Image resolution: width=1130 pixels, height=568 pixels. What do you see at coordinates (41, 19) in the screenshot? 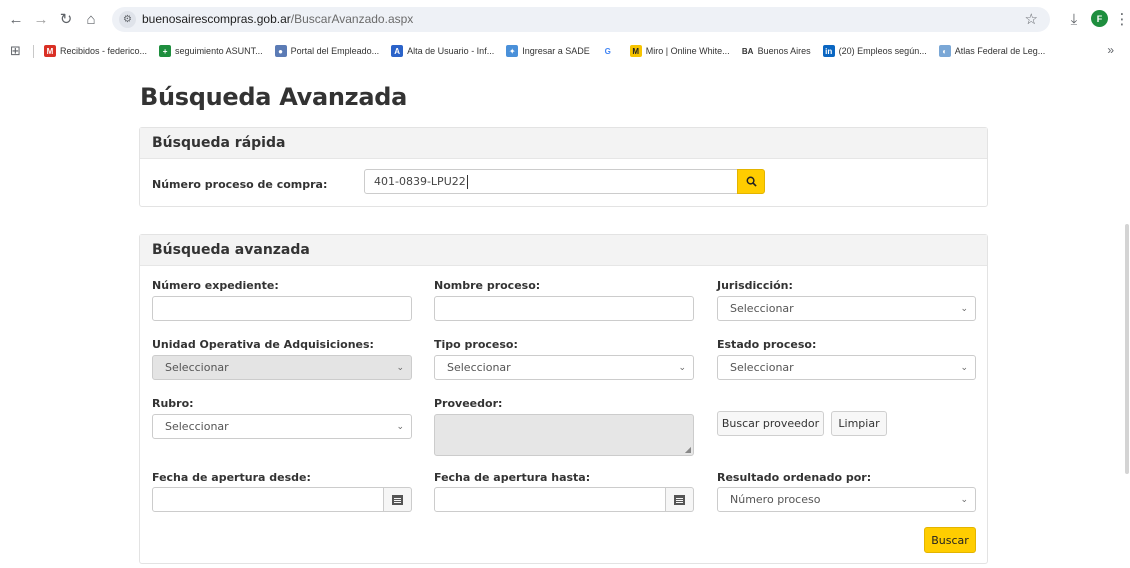
I see `forward-arrow-icon: →` at bounding box center [41, 19].